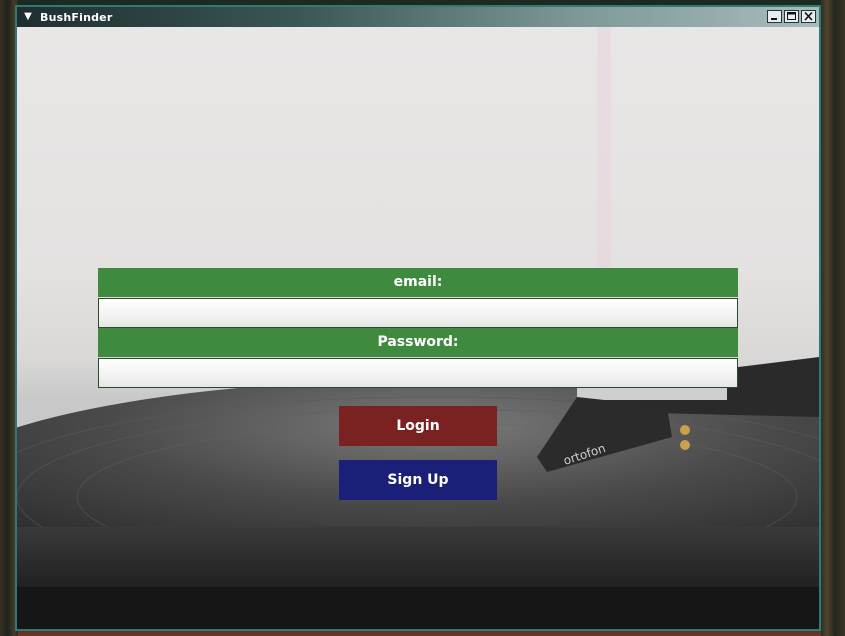 Image resolution: width=845 pixels, height=636 pixels. I want to click on close-button, so click(808, 16).